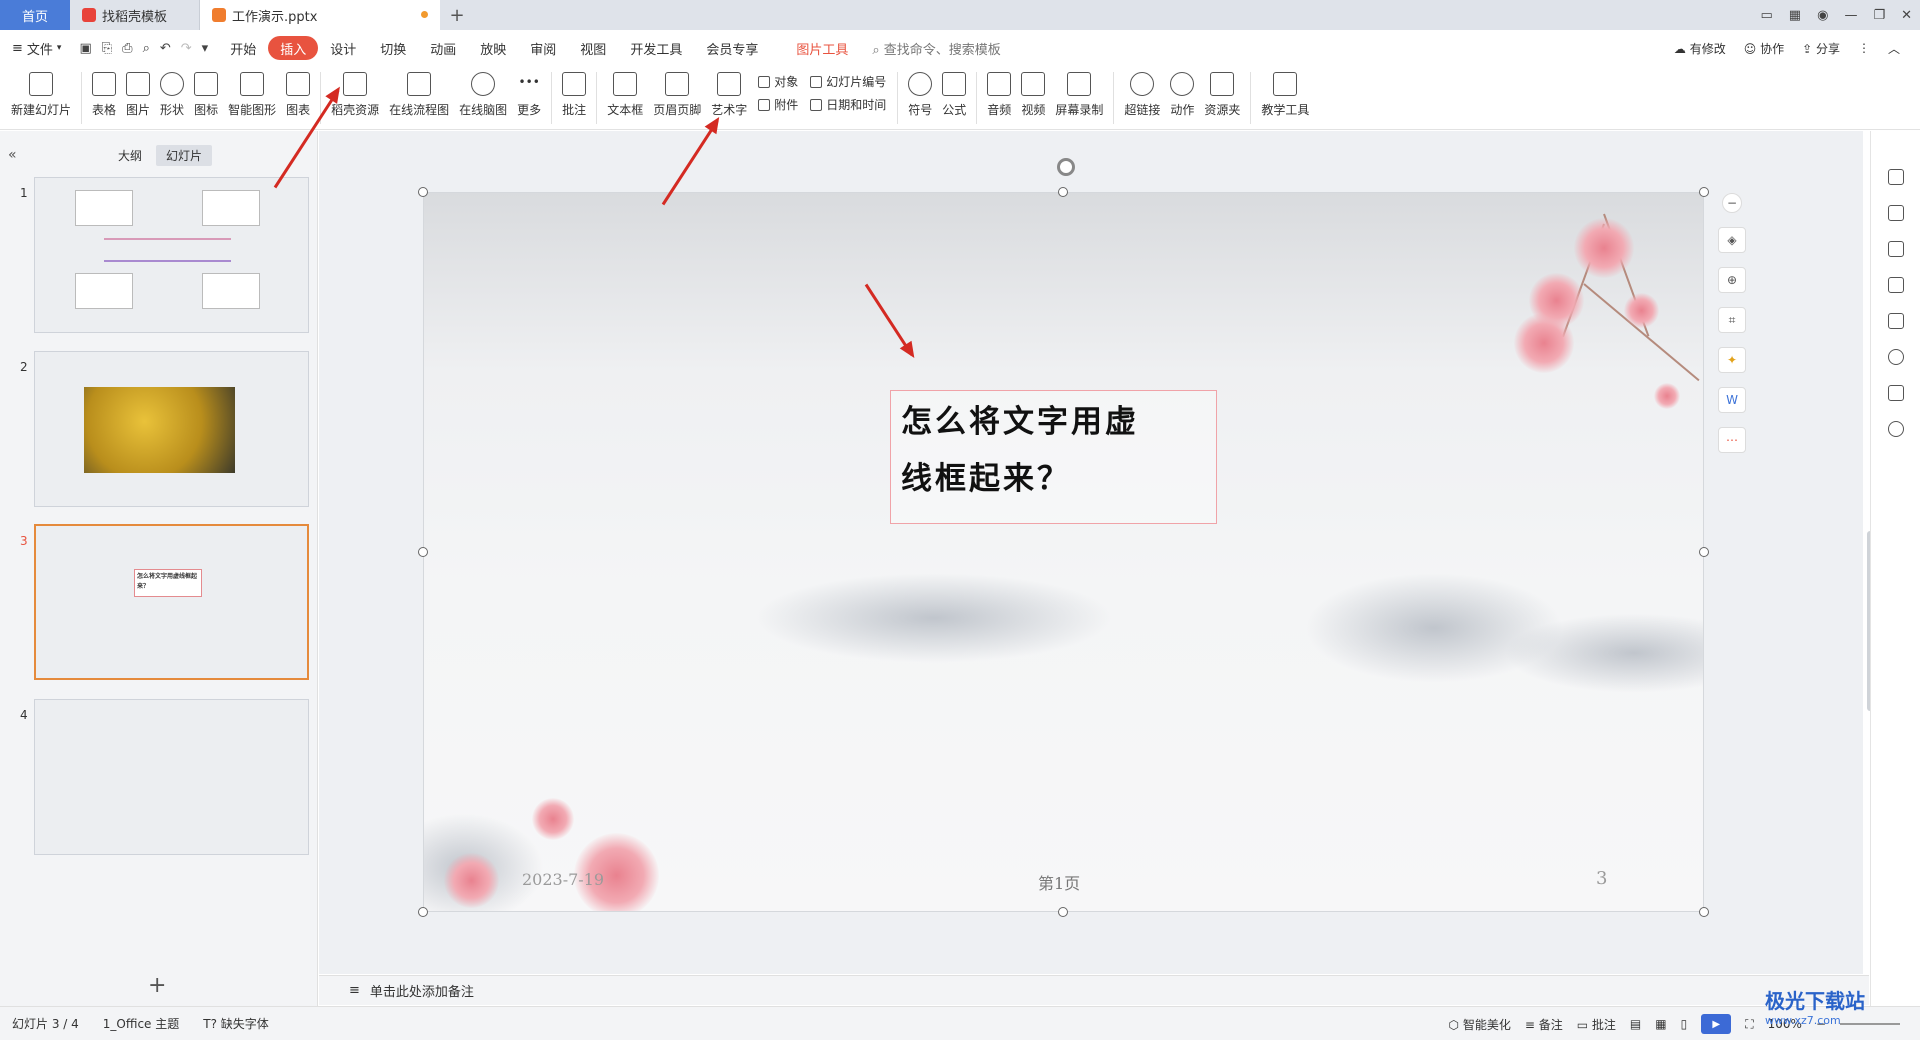  What do you see at coordinates (778, 104) in the screenshot?
I see `attachment-button: 附件` at bounding box center [778, 104].